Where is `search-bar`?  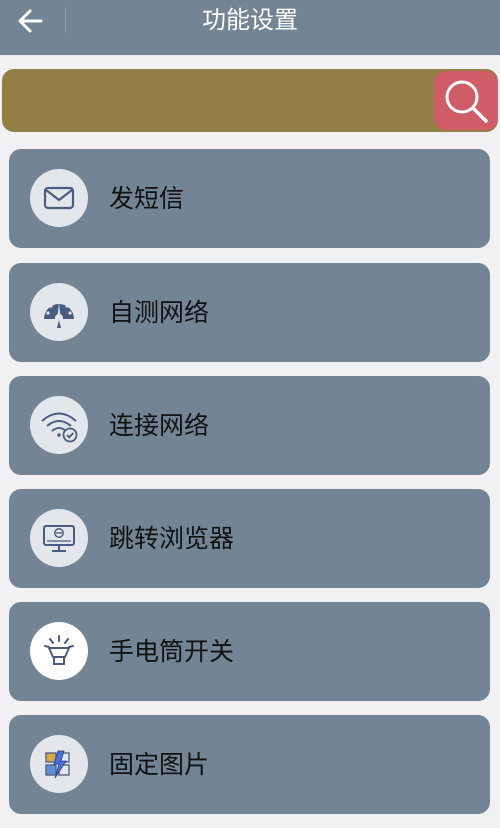
search-bar is located at coordinates (250, 100).